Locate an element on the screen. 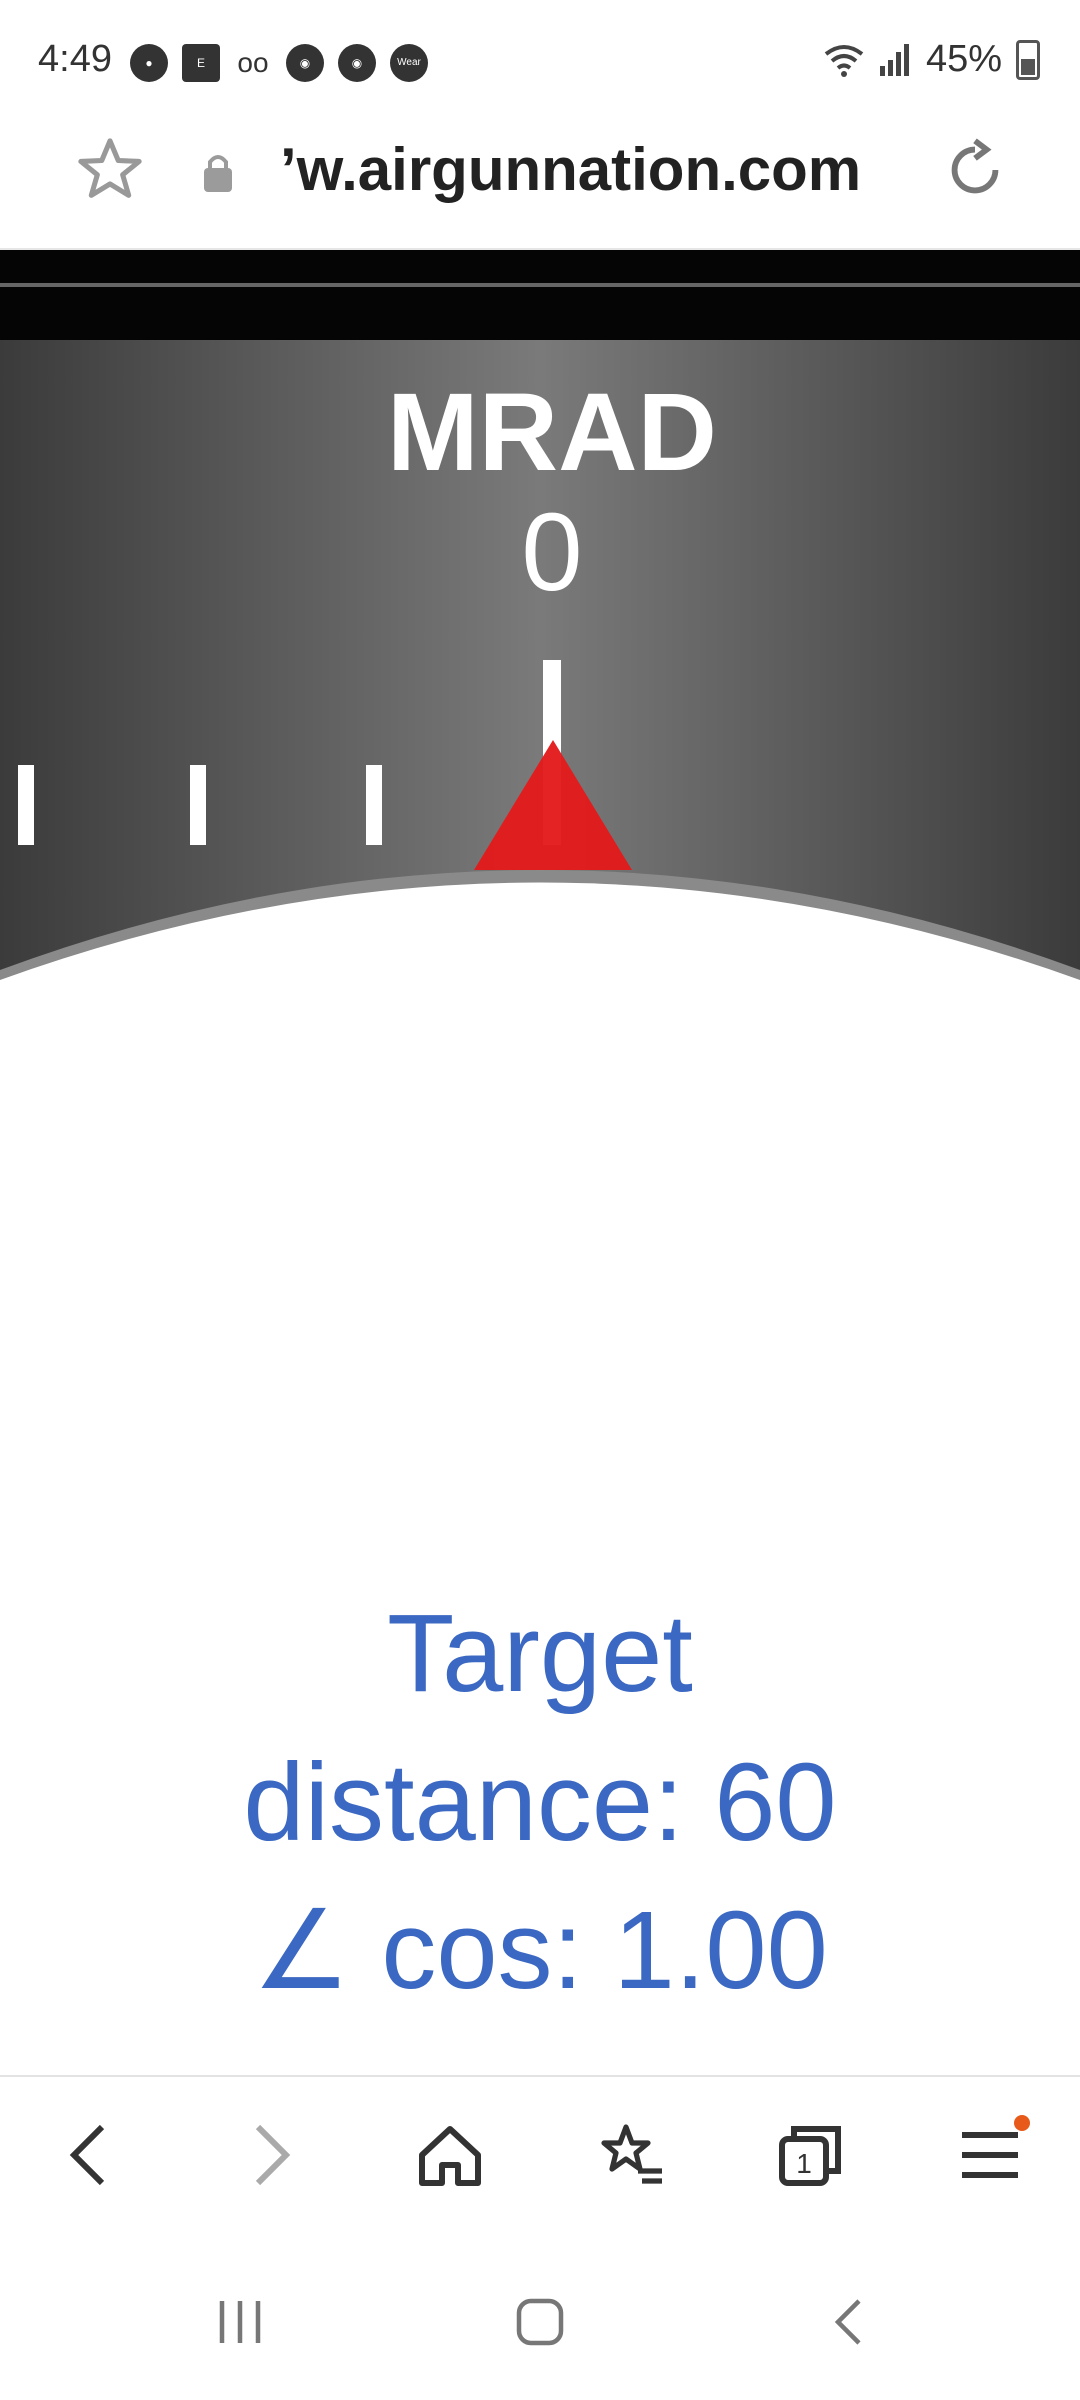 This screenshot has height=2400, width=1080. signal-icon is located at coordinates (894, 59).